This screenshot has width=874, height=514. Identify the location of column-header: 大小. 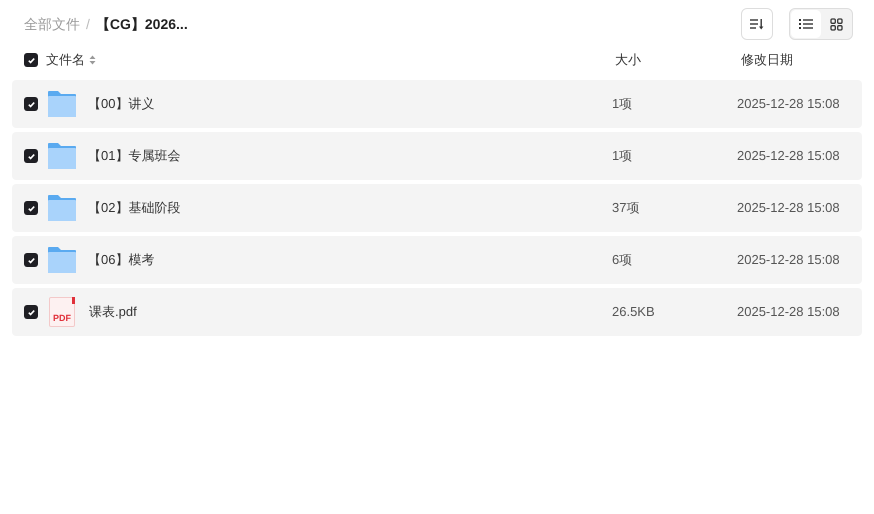
(628, 60).